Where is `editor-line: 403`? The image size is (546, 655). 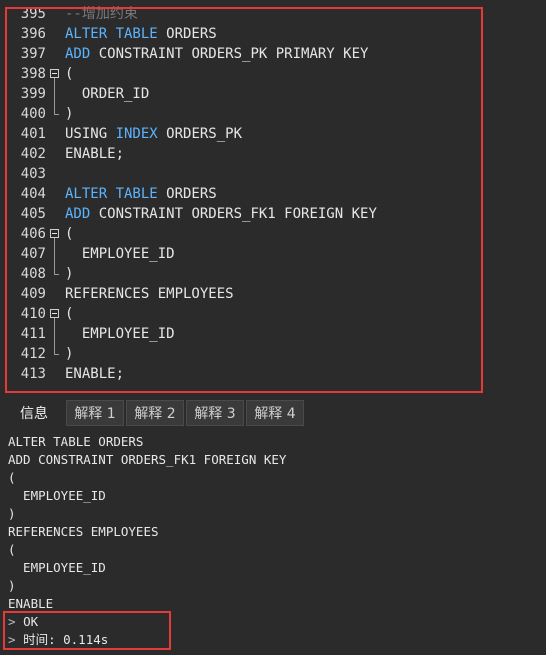
editor-line: 403 is located at coordinates (273, 174).